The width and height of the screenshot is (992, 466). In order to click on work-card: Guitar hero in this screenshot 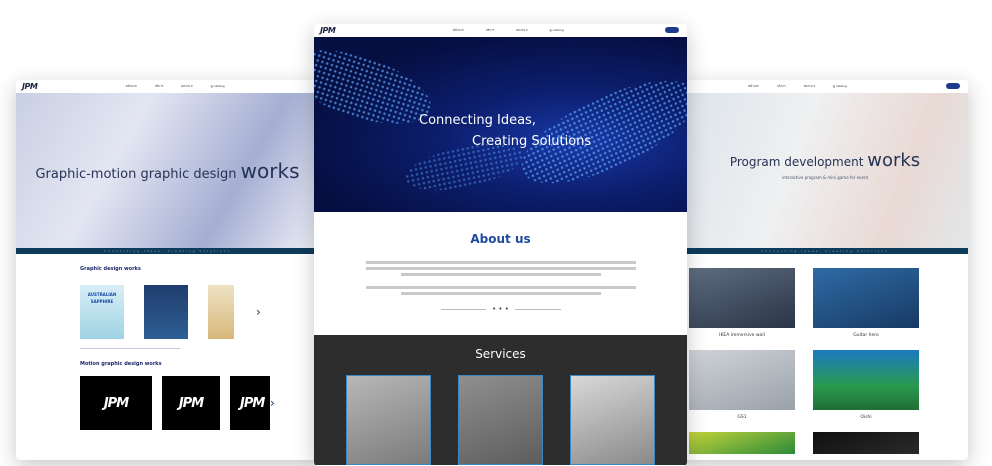, I will do `click(866, 309)`.